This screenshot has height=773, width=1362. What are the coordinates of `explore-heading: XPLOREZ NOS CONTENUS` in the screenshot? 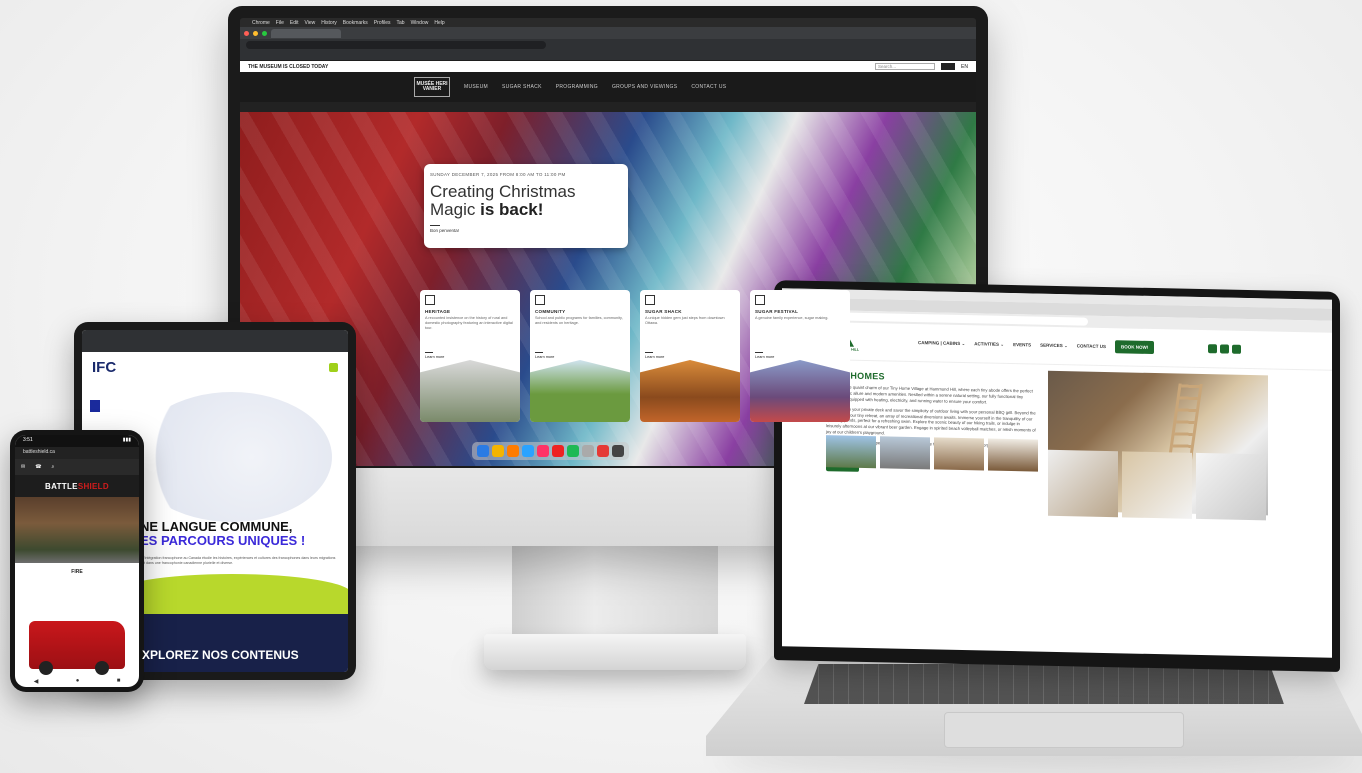 It's located at (220, 655).